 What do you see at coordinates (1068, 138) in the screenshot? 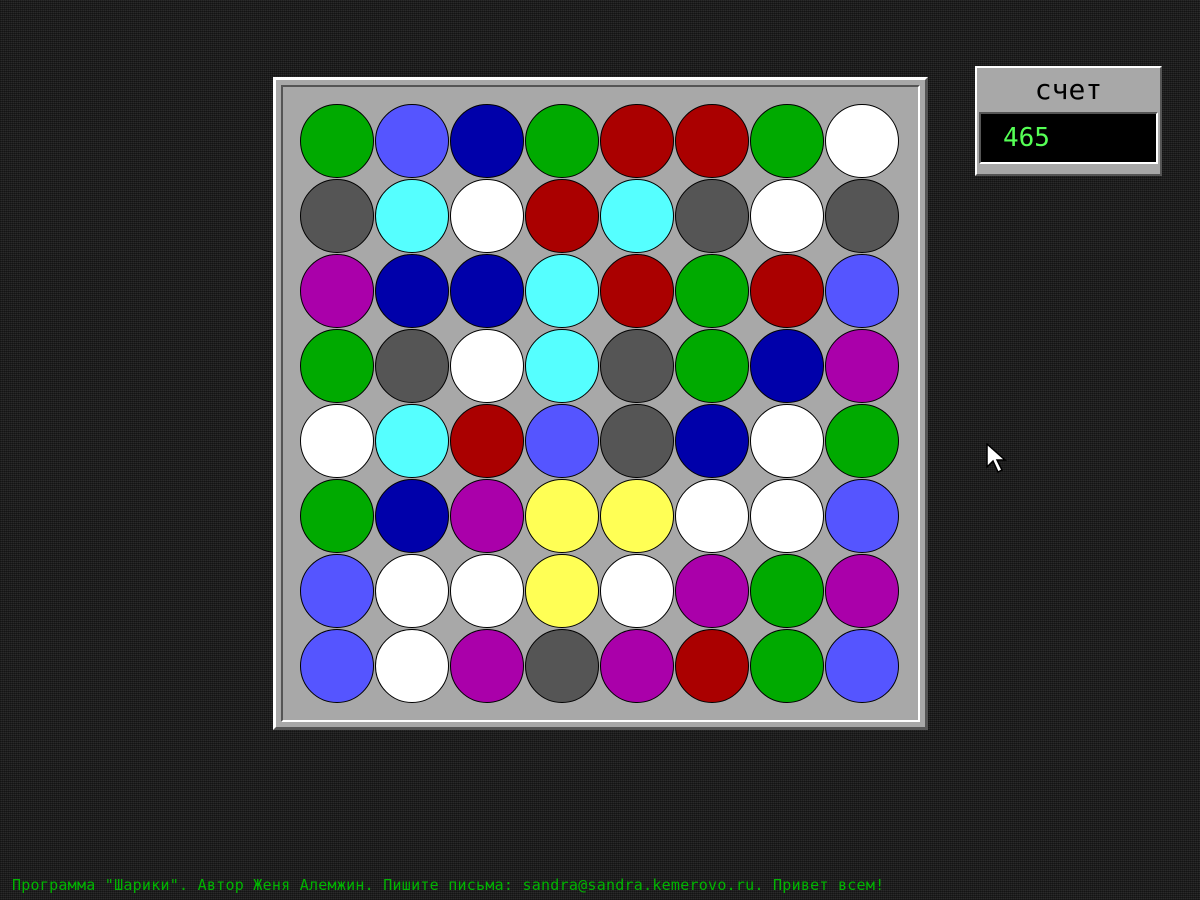
I see `score-value: 465` at bounding box center [1068, 138].